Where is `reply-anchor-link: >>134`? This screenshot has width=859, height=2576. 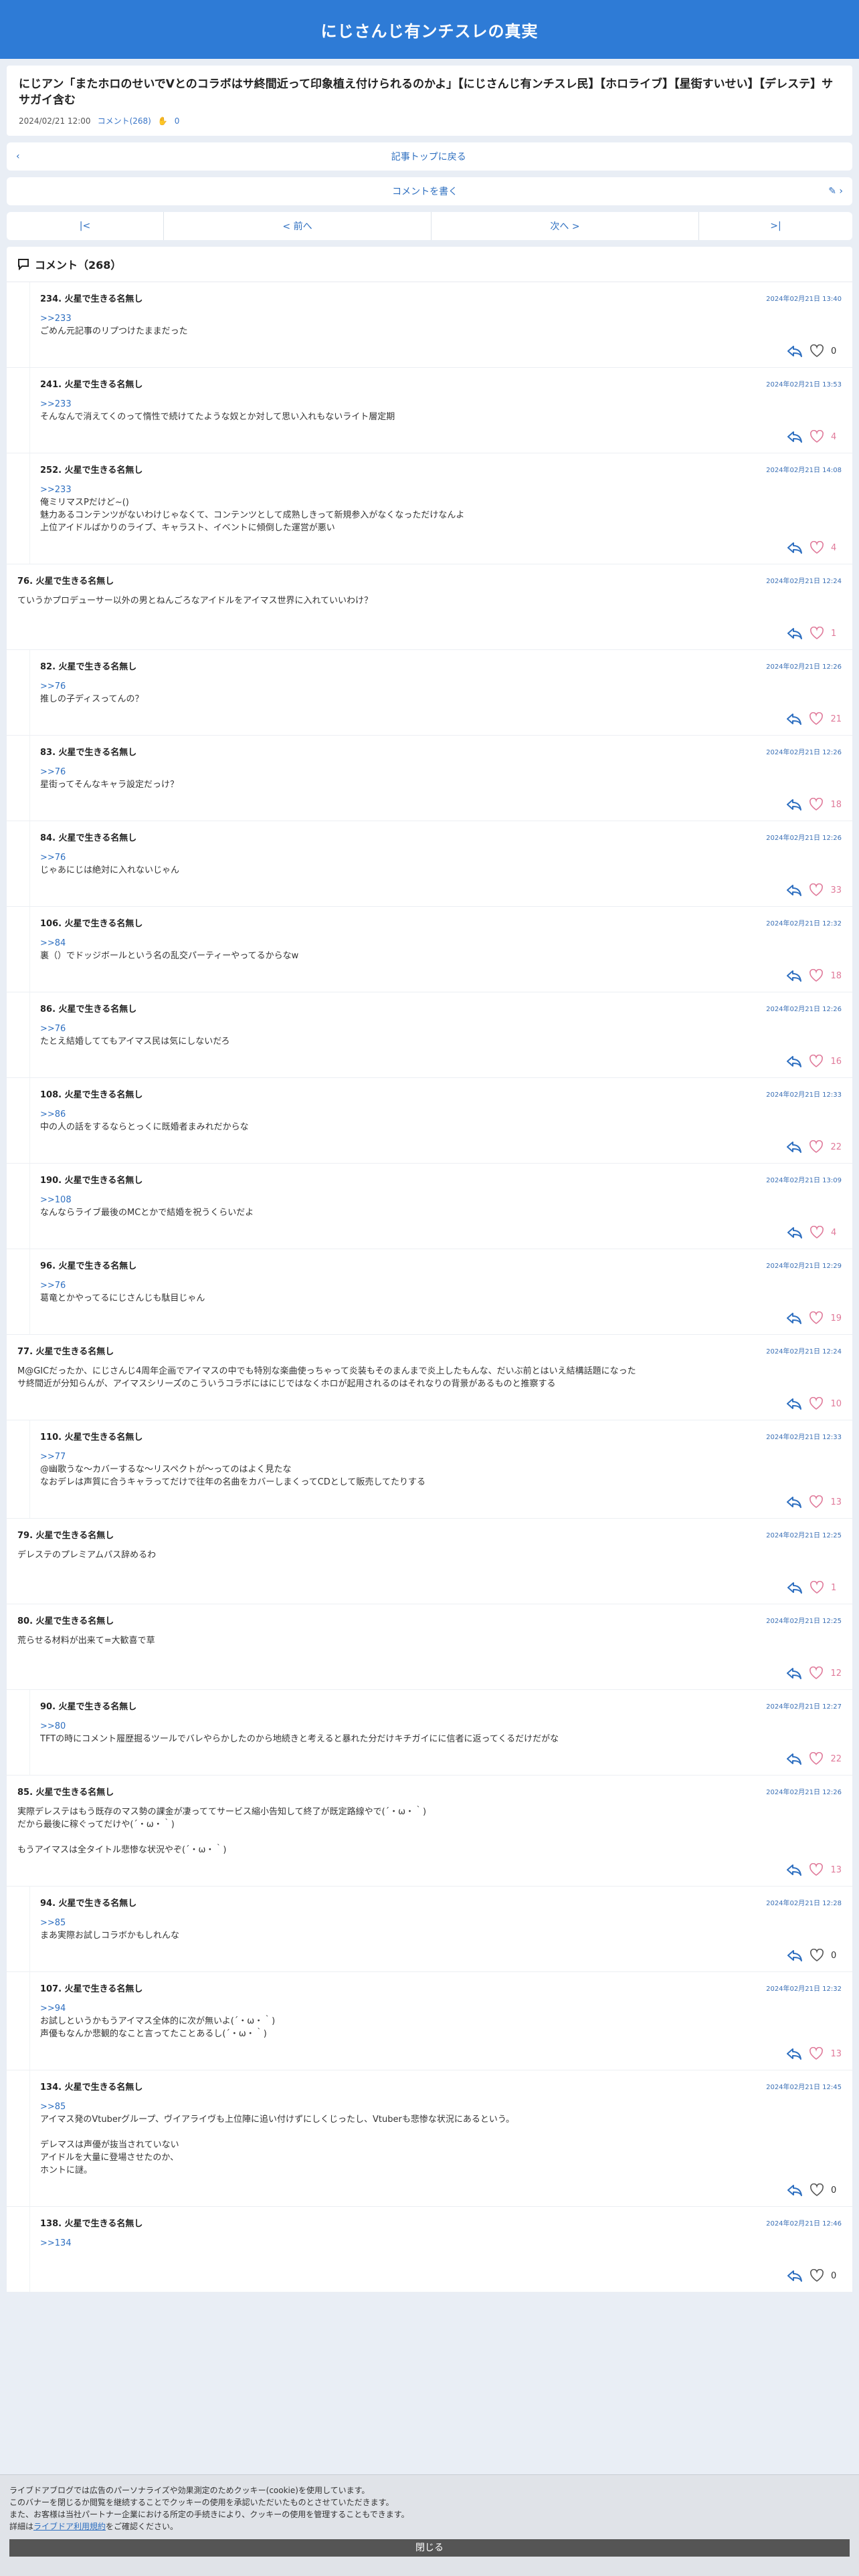 reply-anchor-link: >>134 is located at coordinates (441, 2243).